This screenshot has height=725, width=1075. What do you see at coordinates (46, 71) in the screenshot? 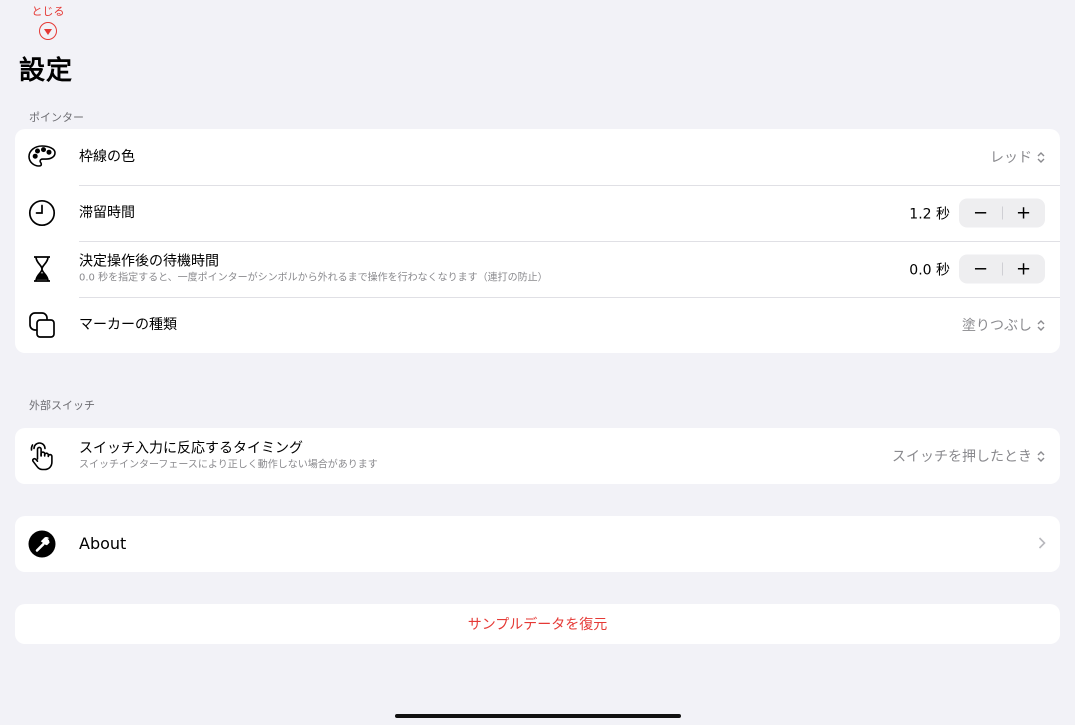
I see `page-title: 設定` at bounding box center [46, 71].